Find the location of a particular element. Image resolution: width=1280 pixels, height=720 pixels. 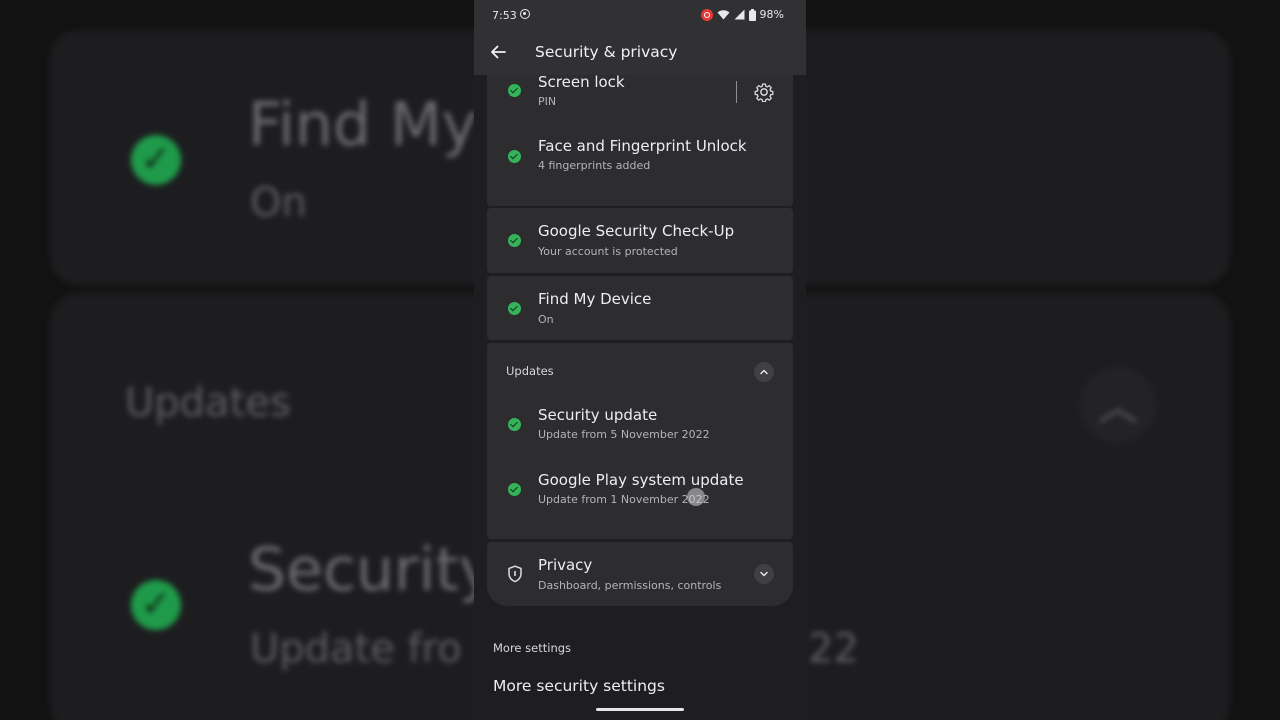

row-subtitle: 4 fingerprints added is located at coordinates (594, 165).